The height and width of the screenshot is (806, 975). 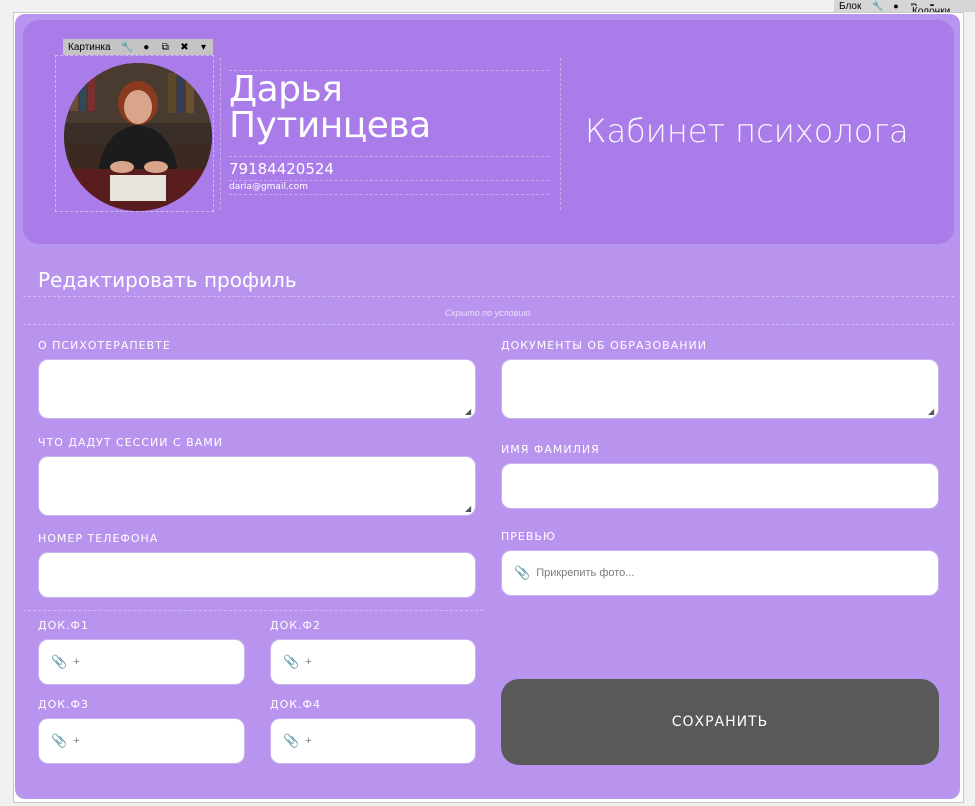 What do you see at coordinates (308, 741) in the screenshot?
I see `doc4-placeholder: +` at bounding box center [308, 741].